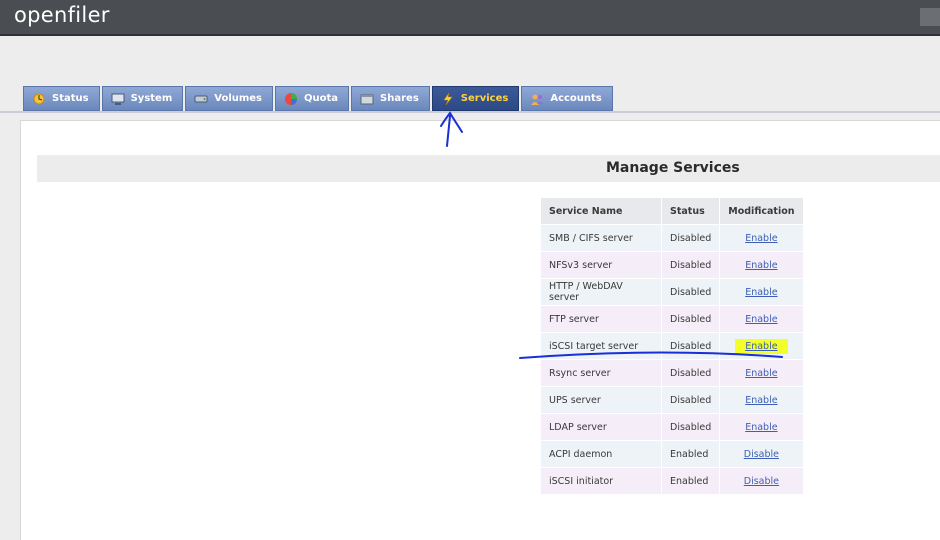 This screenshot has width=940, height=540. What do you see at coordinates (367, 99) in the screenshot?
I see `shares-icon` at bounding box center [367, 99].